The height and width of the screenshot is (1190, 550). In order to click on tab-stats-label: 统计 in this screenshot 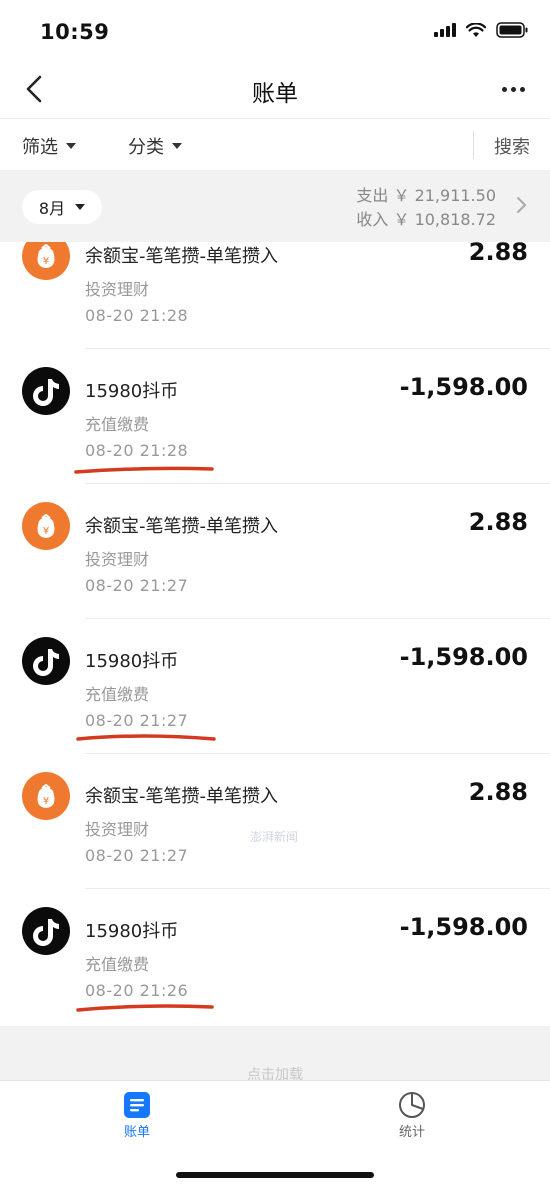, I will do `click(411, 1132)`.